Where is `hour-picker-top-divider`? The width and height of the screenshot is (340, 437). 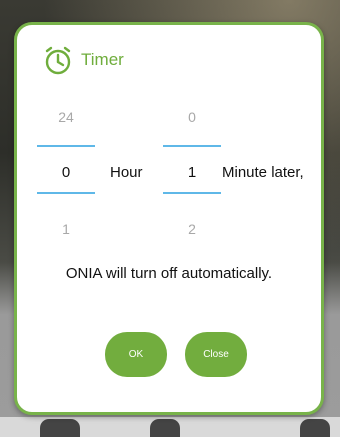 hour-picker-top-divider is located at coordinates (66, 146).